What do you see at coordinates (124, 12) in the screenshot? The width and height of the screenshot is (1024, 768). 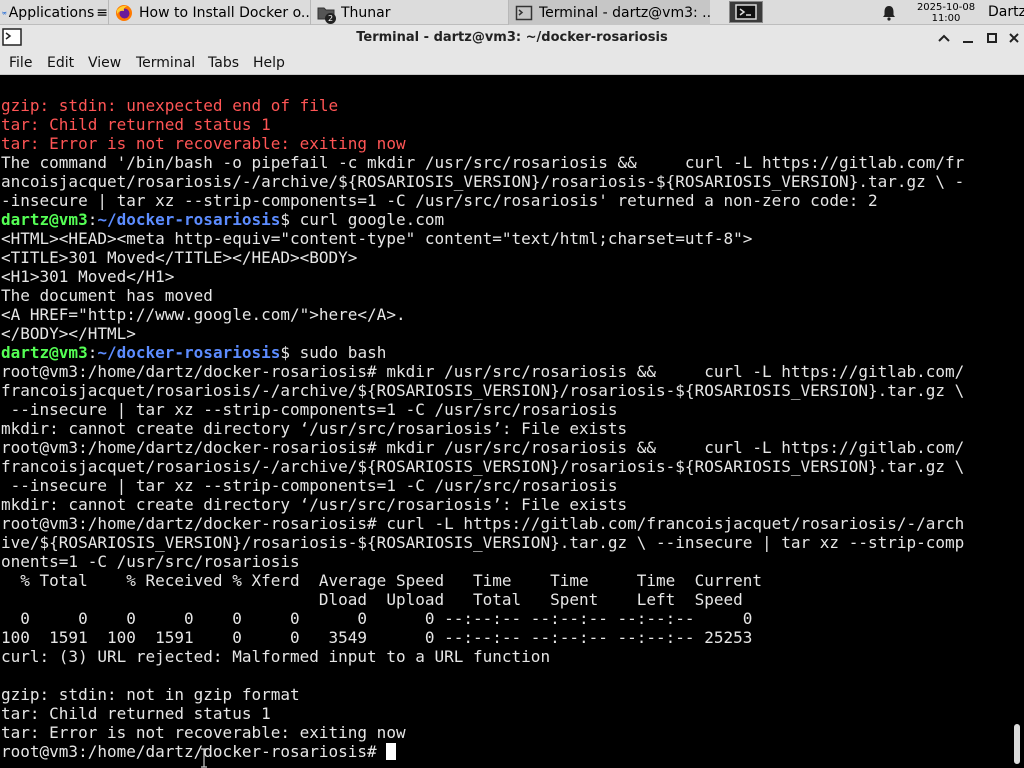 I see `firefox-icon` at bounding box center [124, 12].